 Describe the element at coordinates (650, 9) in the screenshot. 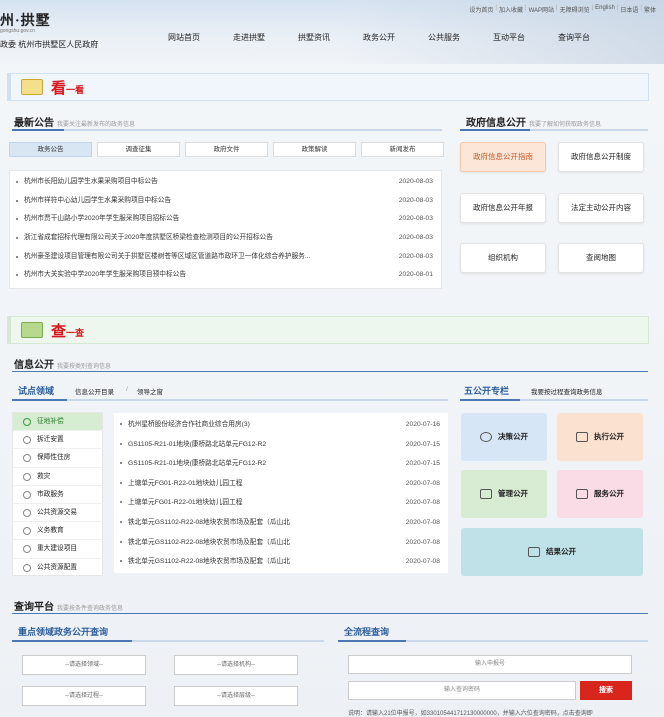

I see `top-link-traditional: 繁体` at that location.